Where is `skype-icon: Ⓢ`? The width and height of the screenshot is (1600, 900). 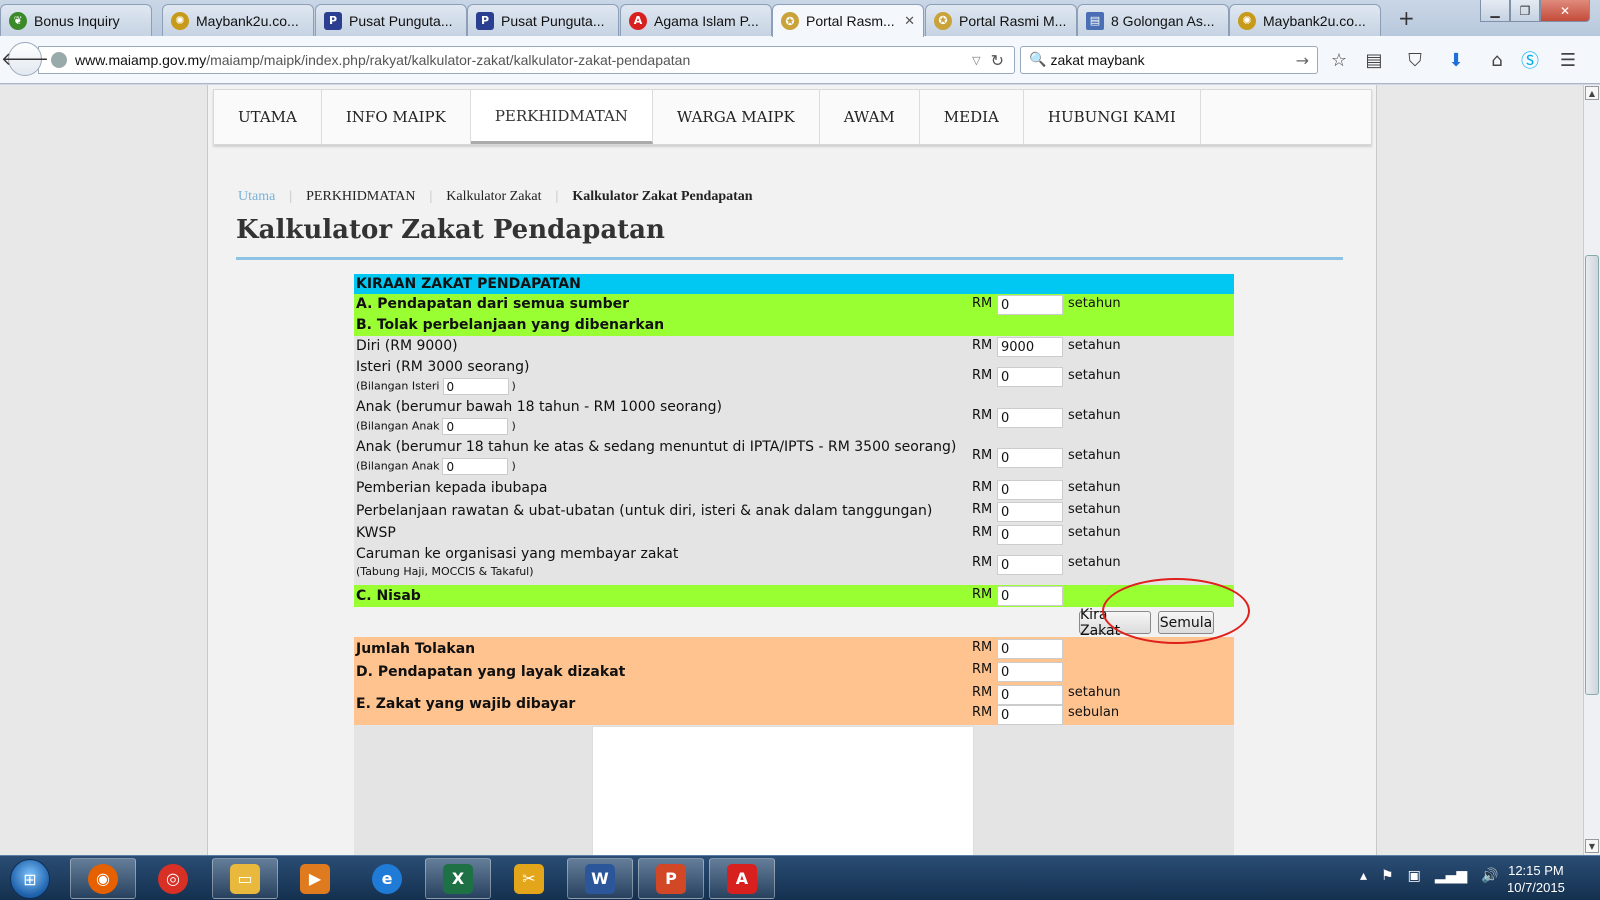
skype-icon: Ⓢ is located at coordinates (1530, 60).